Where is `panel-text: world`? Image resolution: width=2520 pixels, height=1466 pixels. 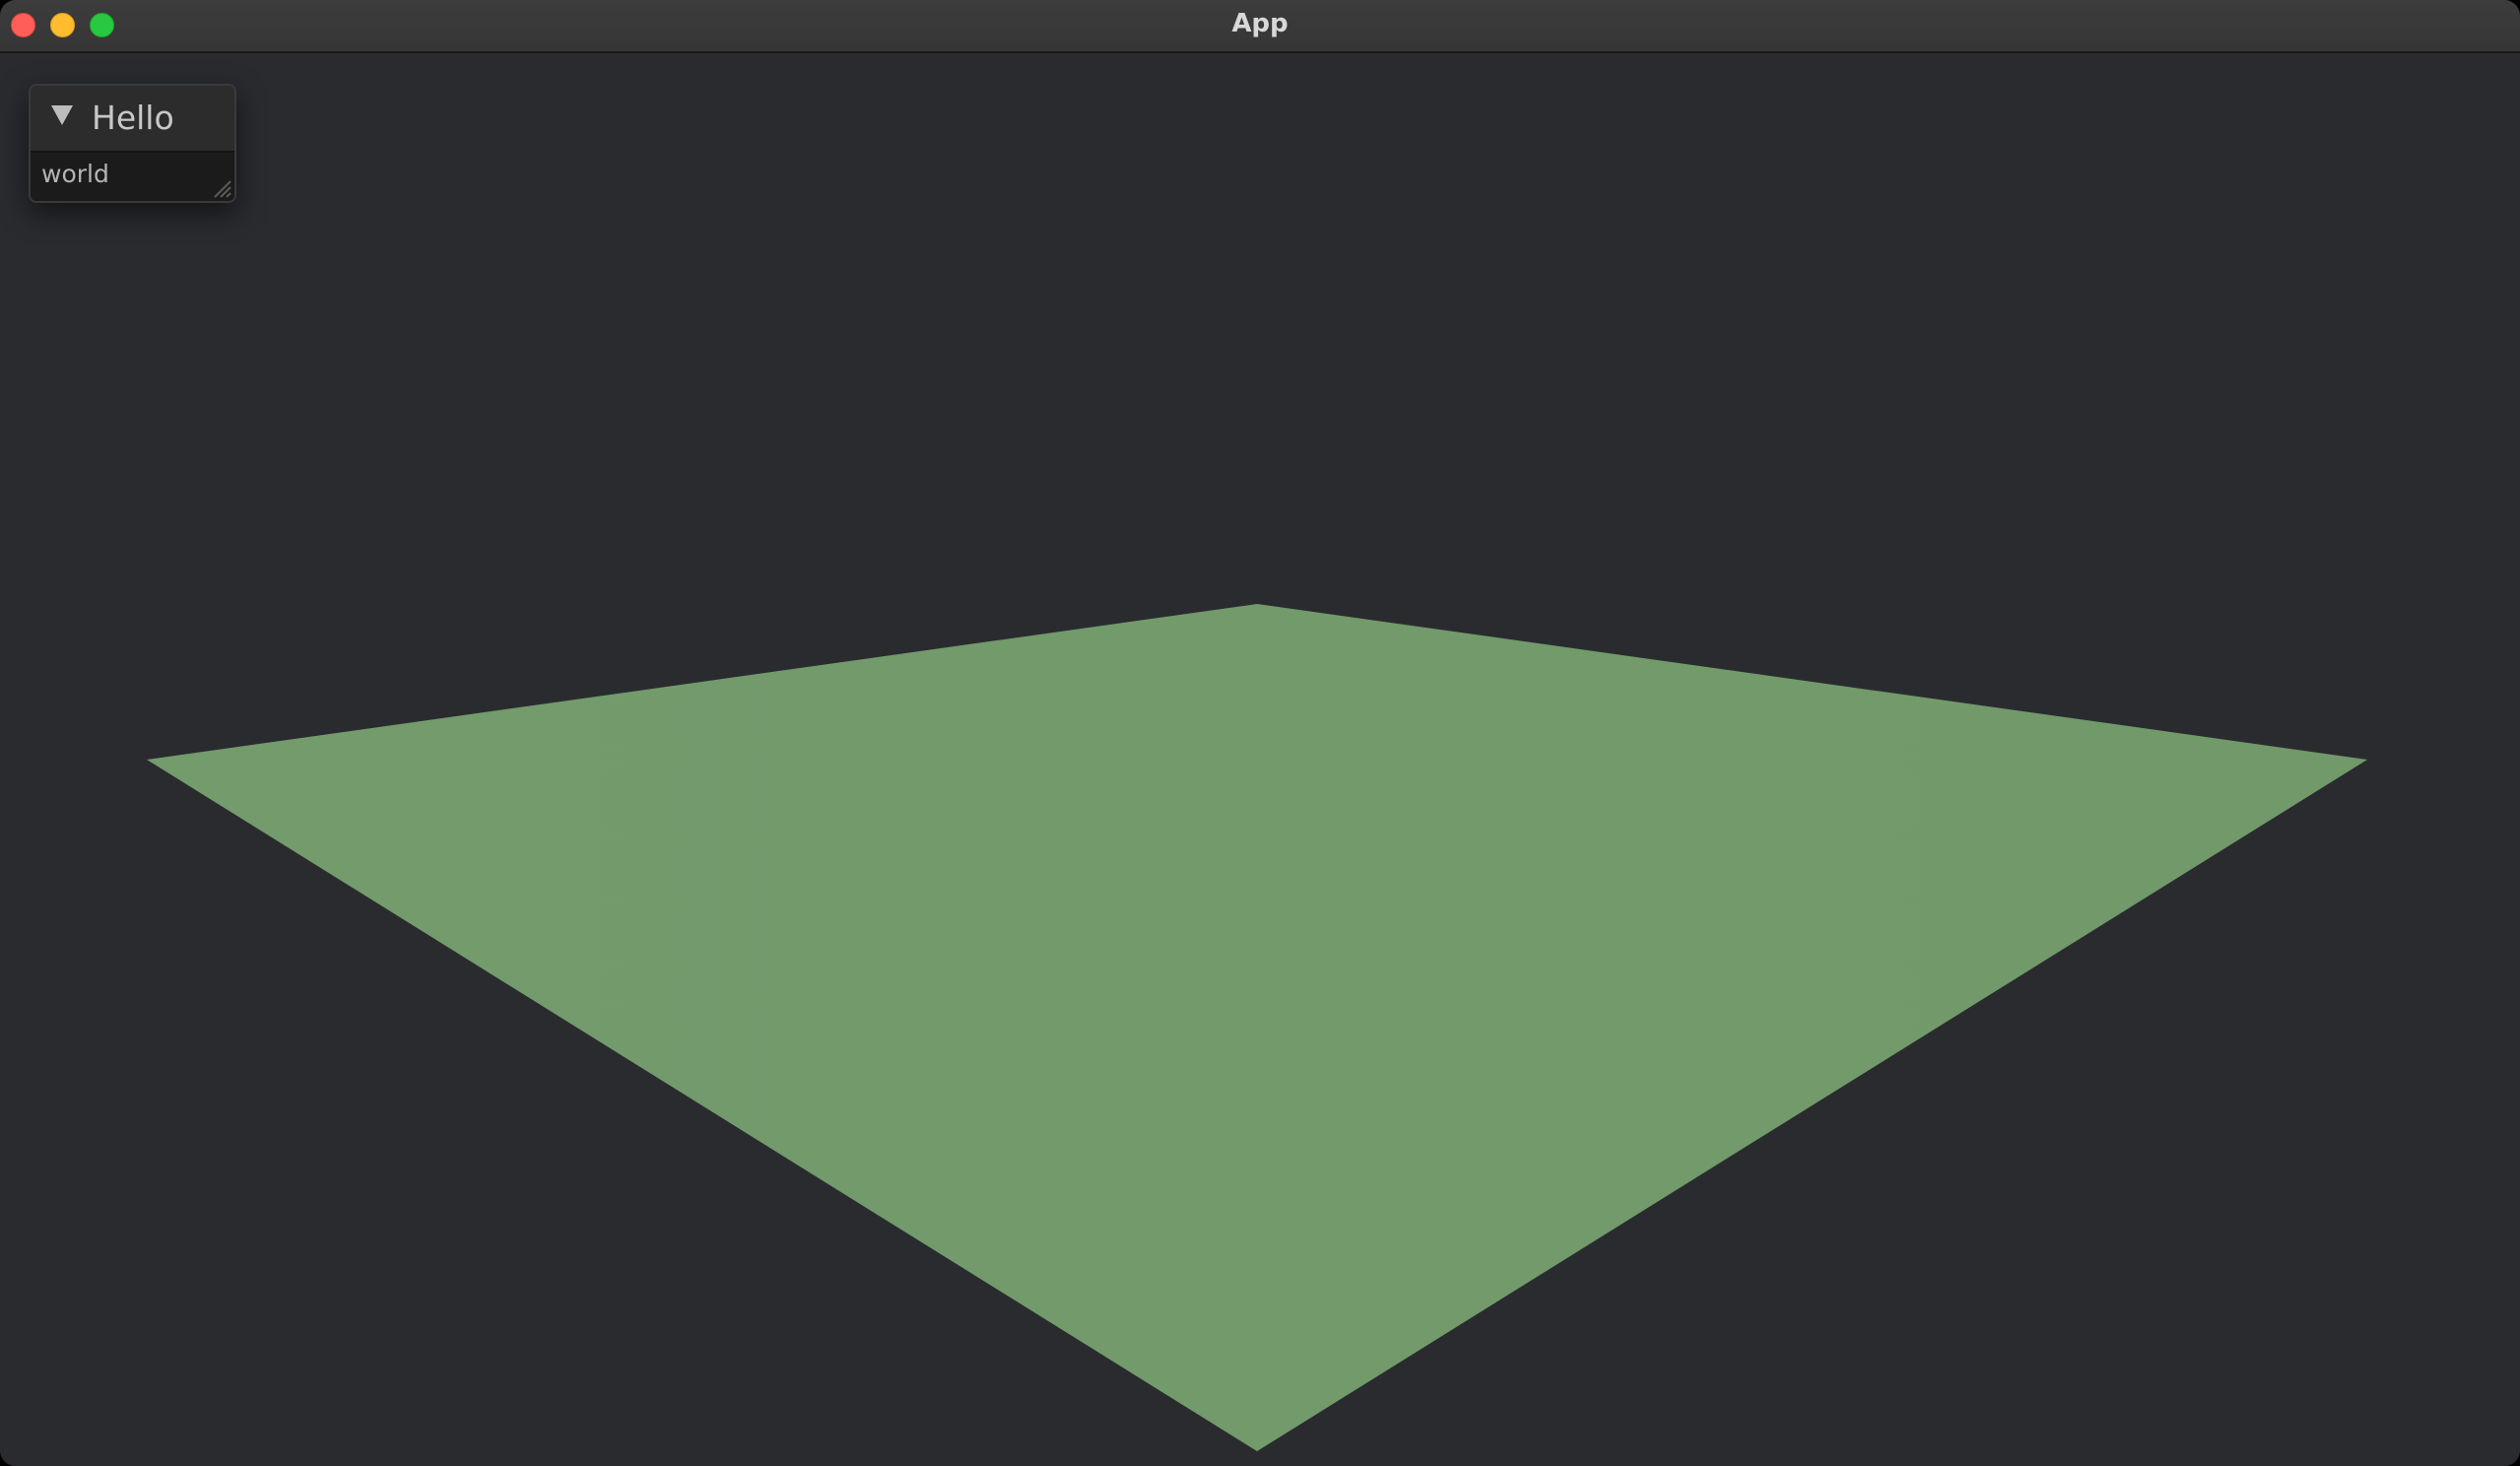
panel-text: world is located at coordinates (75, 174).